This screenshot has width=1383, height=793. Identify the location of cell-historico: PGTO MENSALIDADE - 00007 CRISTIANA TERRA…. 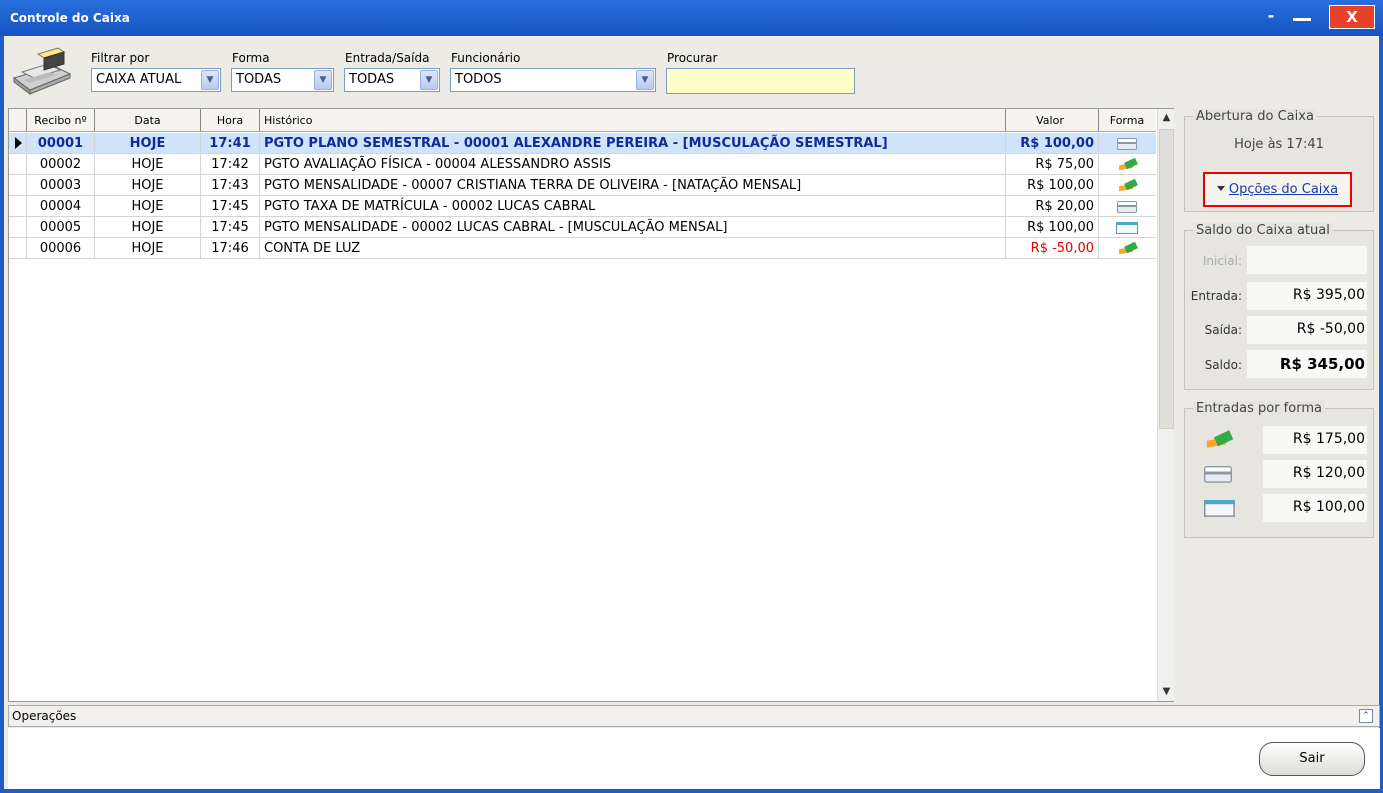
(633, 185).